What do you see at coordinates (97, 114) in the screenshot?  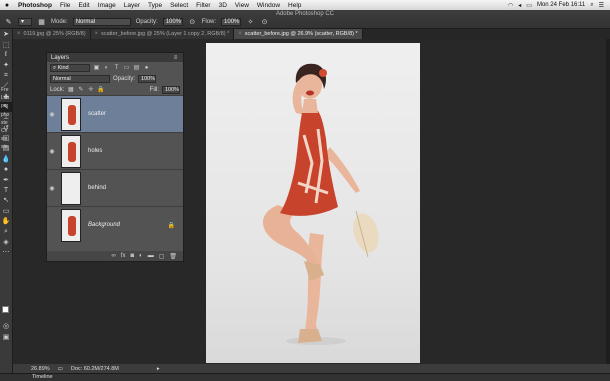 I see `layer-name: scatter` at bounding box center [97, 114].